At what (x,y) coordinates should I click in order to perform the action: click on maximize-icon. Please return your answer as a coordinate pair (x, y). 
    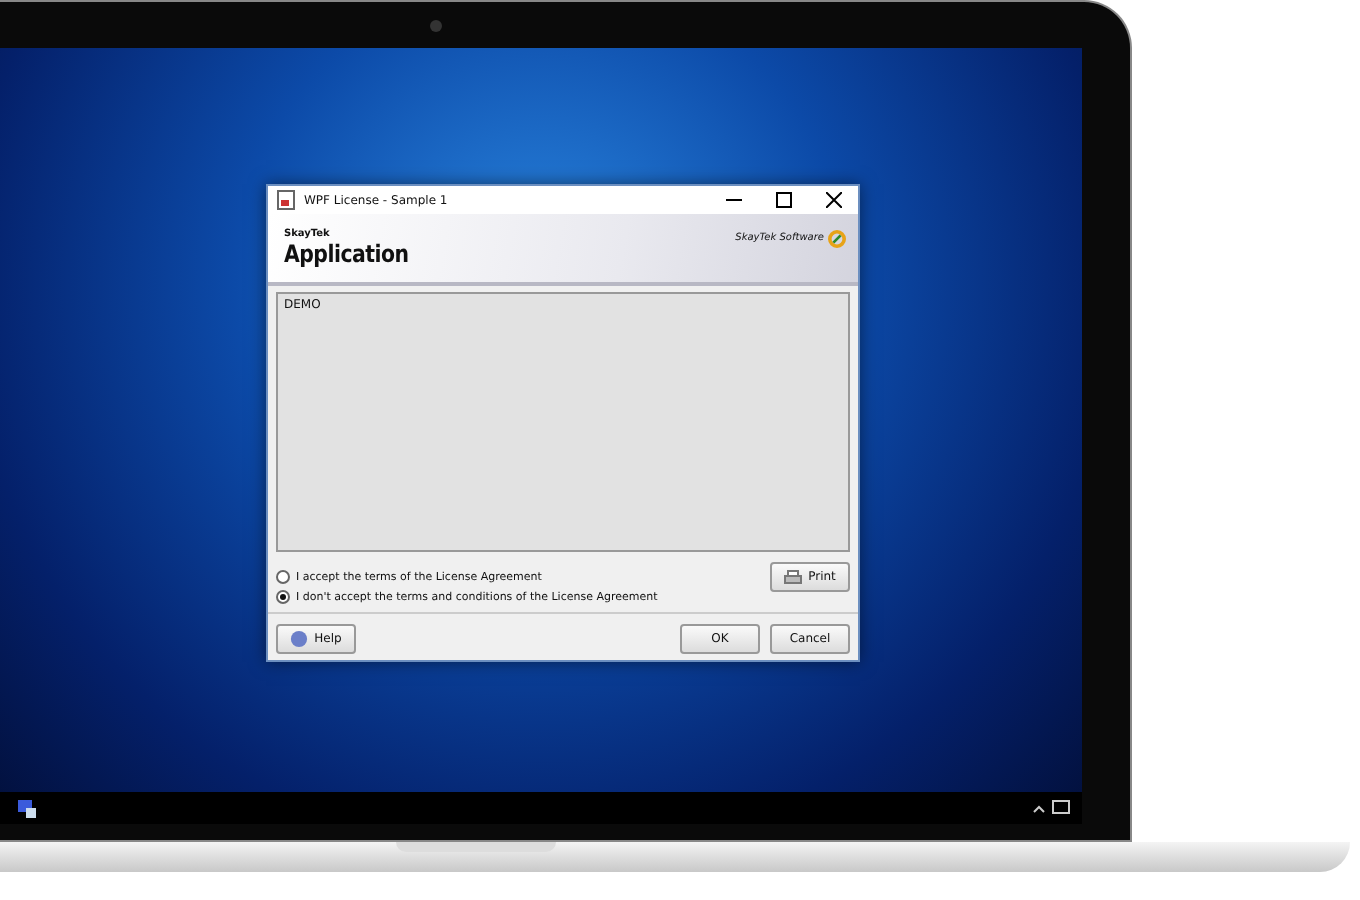
    Looking at the image, I should click on (784, 200).